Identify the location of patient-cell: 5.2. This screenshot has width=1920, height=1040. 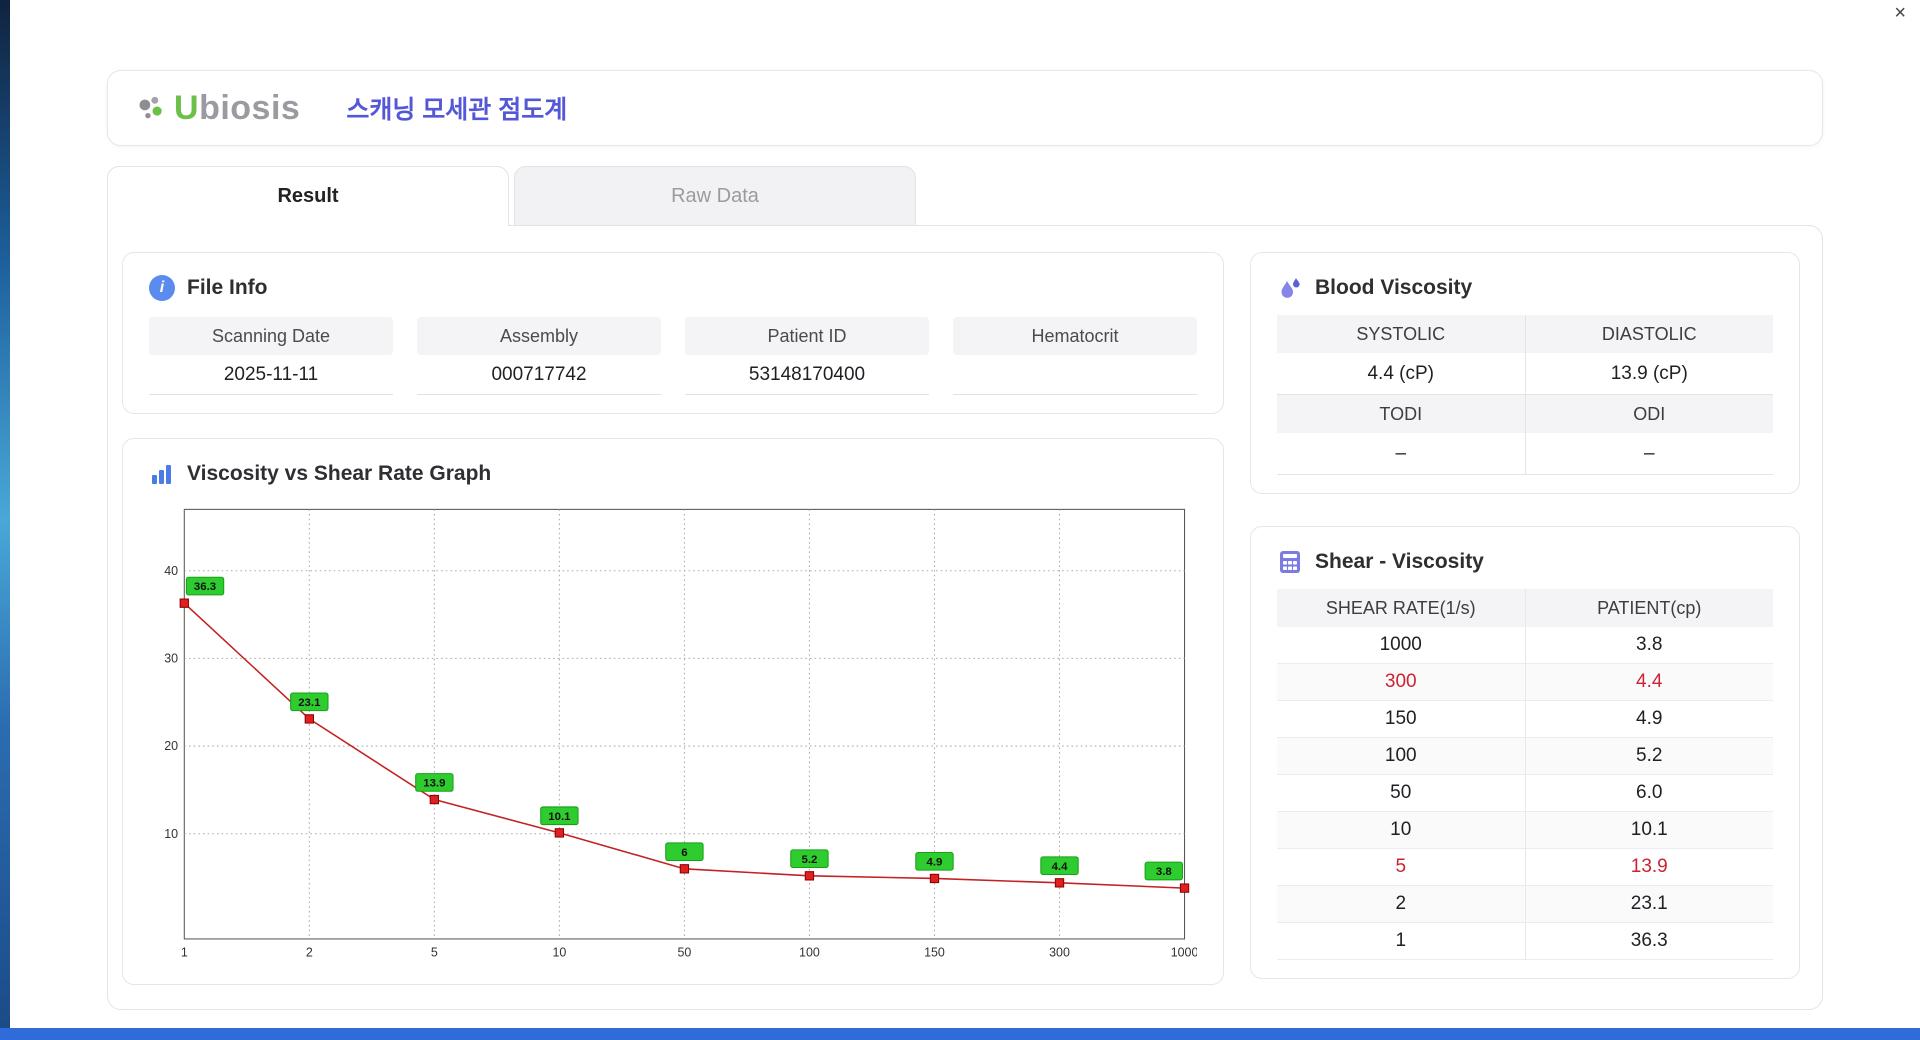
(1649, 756).